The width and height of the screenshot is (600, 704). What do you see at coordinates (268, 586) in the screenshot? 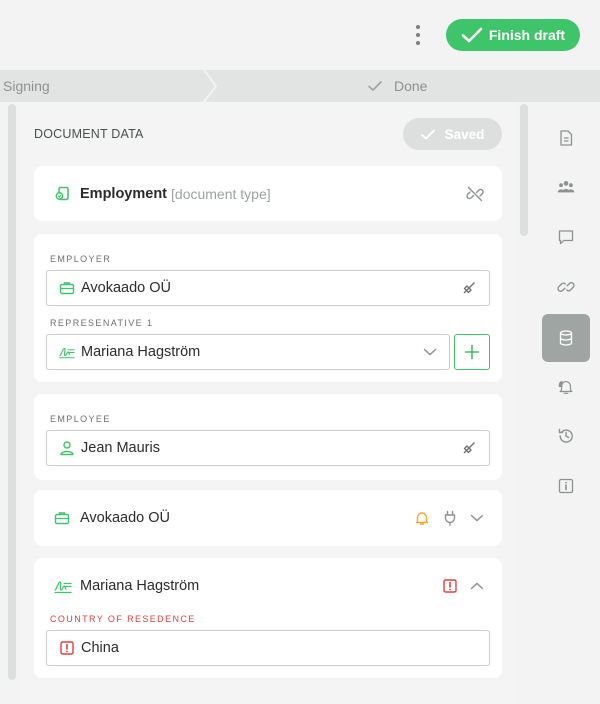
I see `person-card-header: Mariana Hagström` at bounding box center [268, 586].